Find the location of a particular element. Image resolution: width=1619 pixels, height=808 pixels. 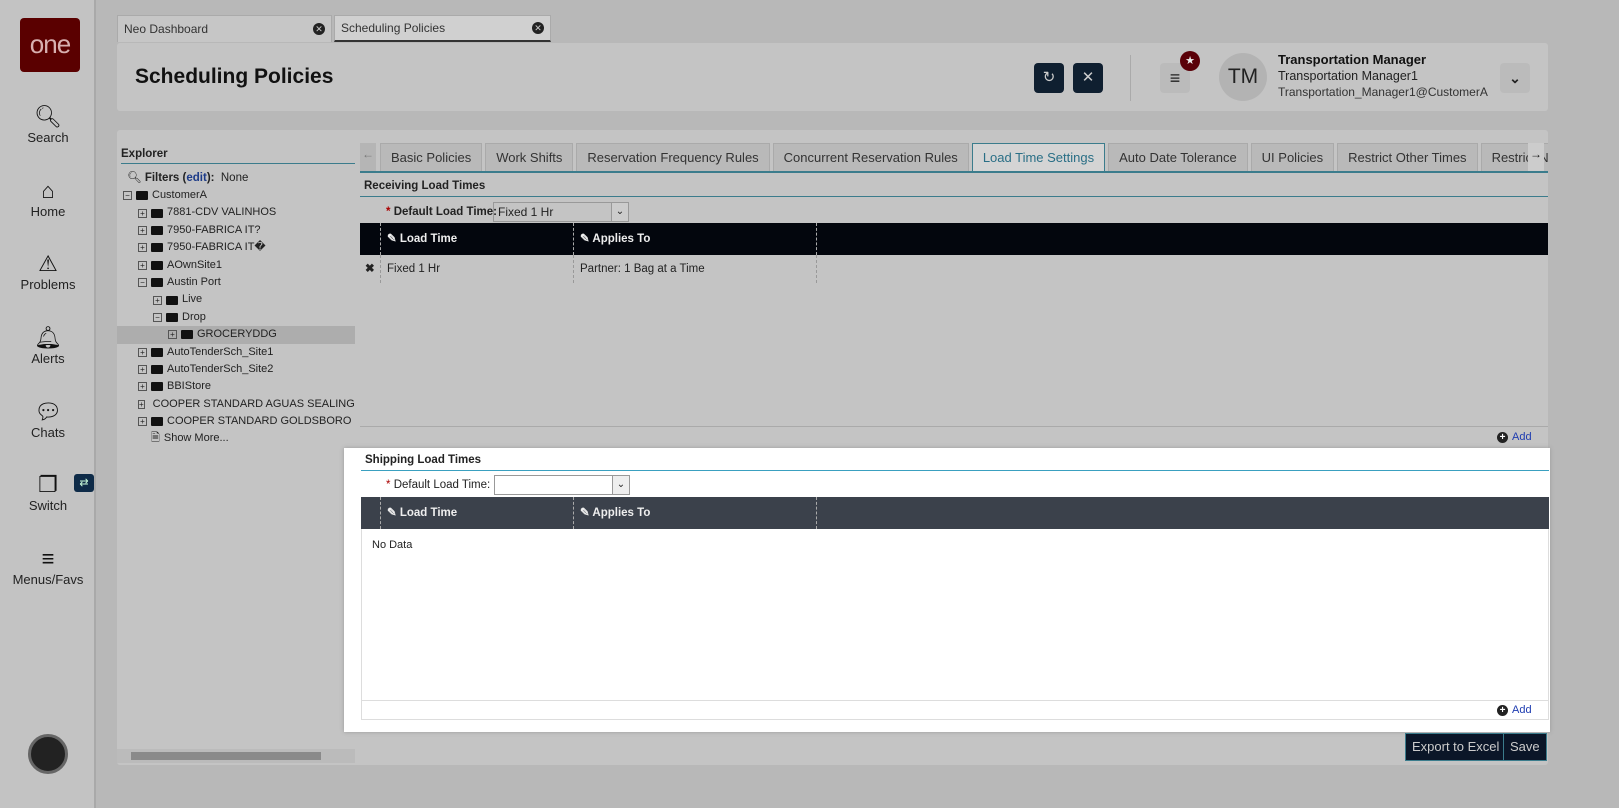

edit-icon: ✎ is located at coordinates (585, 513).